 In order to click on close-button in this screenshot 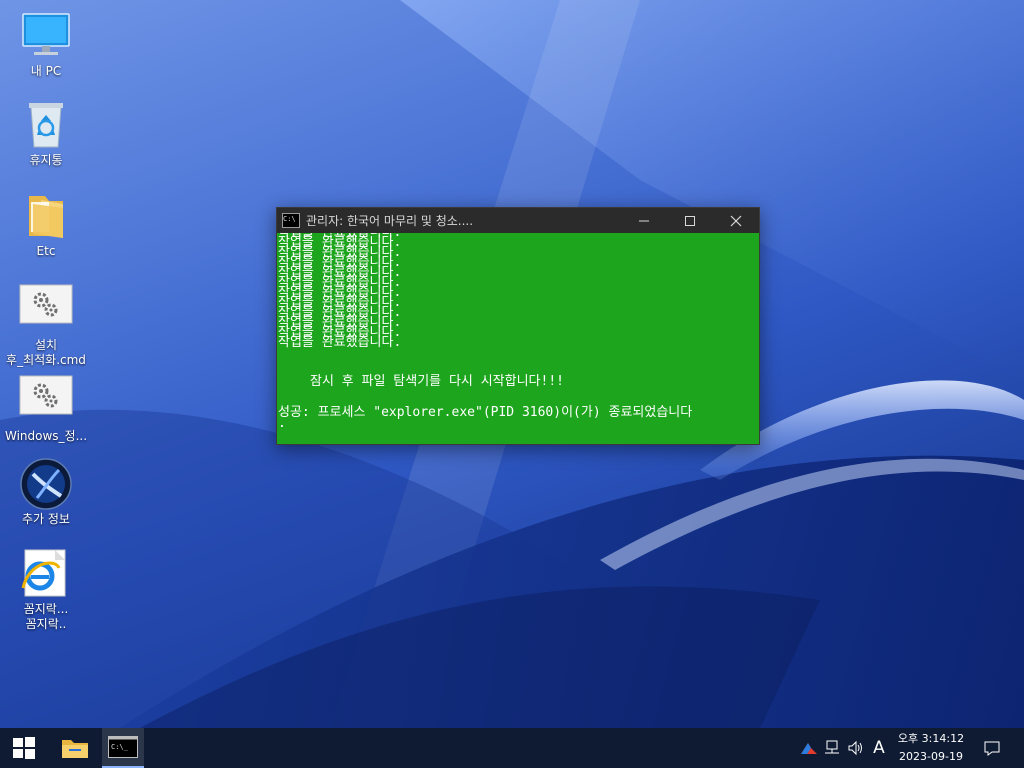, I will do `click(736, 220)`.